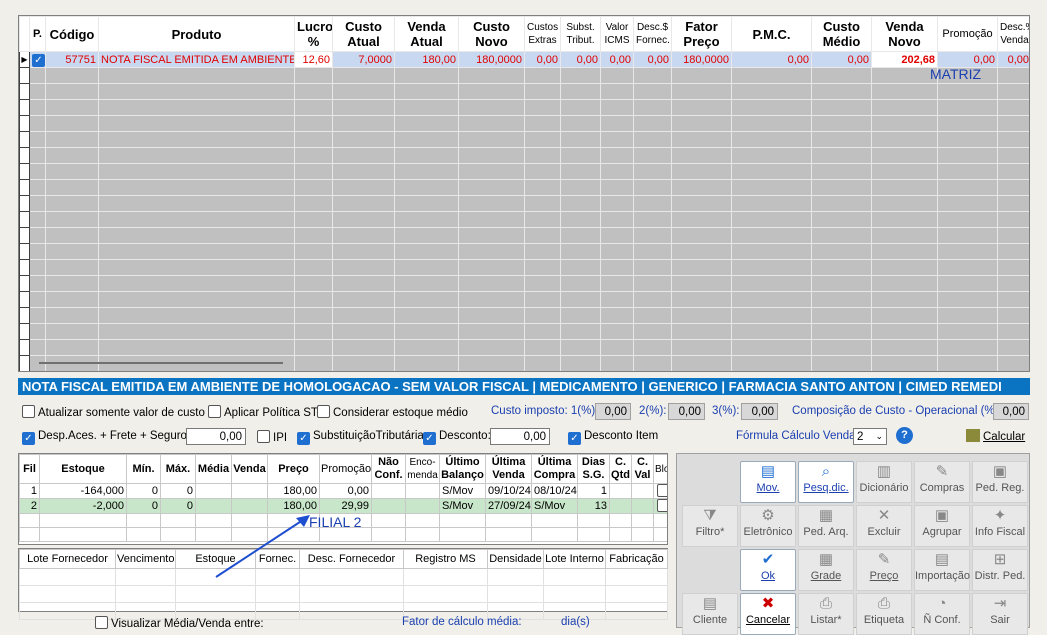 This screenshot has width=1047, height=635. Describe the element at coordinates (37, 34) in the screenshot. I see `col-p: P.` at that location.